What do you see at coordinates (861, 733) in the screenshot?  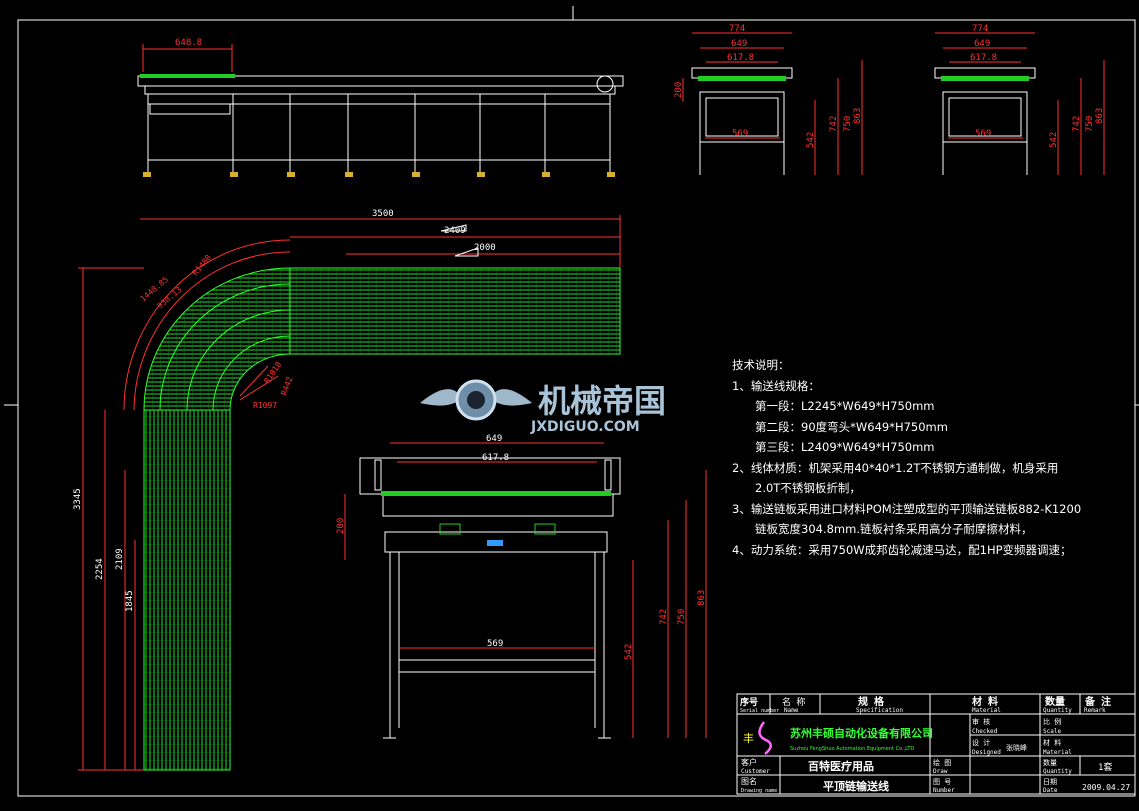 I see `tb-company: 苏州丰硕自动化设备有限公司` at bounding box center [861, 733].